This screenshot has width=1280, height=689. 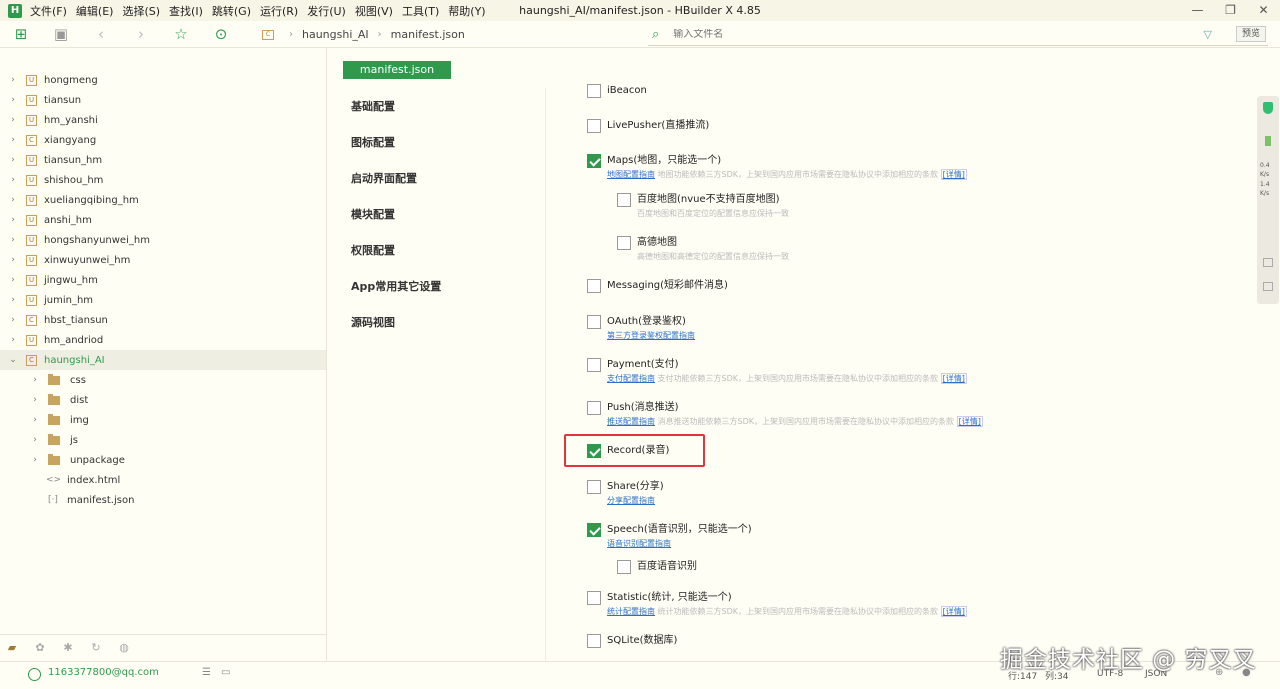 What do you see at coordinates (667, 567) in the screenshot?
I see `module-label: 百度语音识别` at bounding box center [667, 567].